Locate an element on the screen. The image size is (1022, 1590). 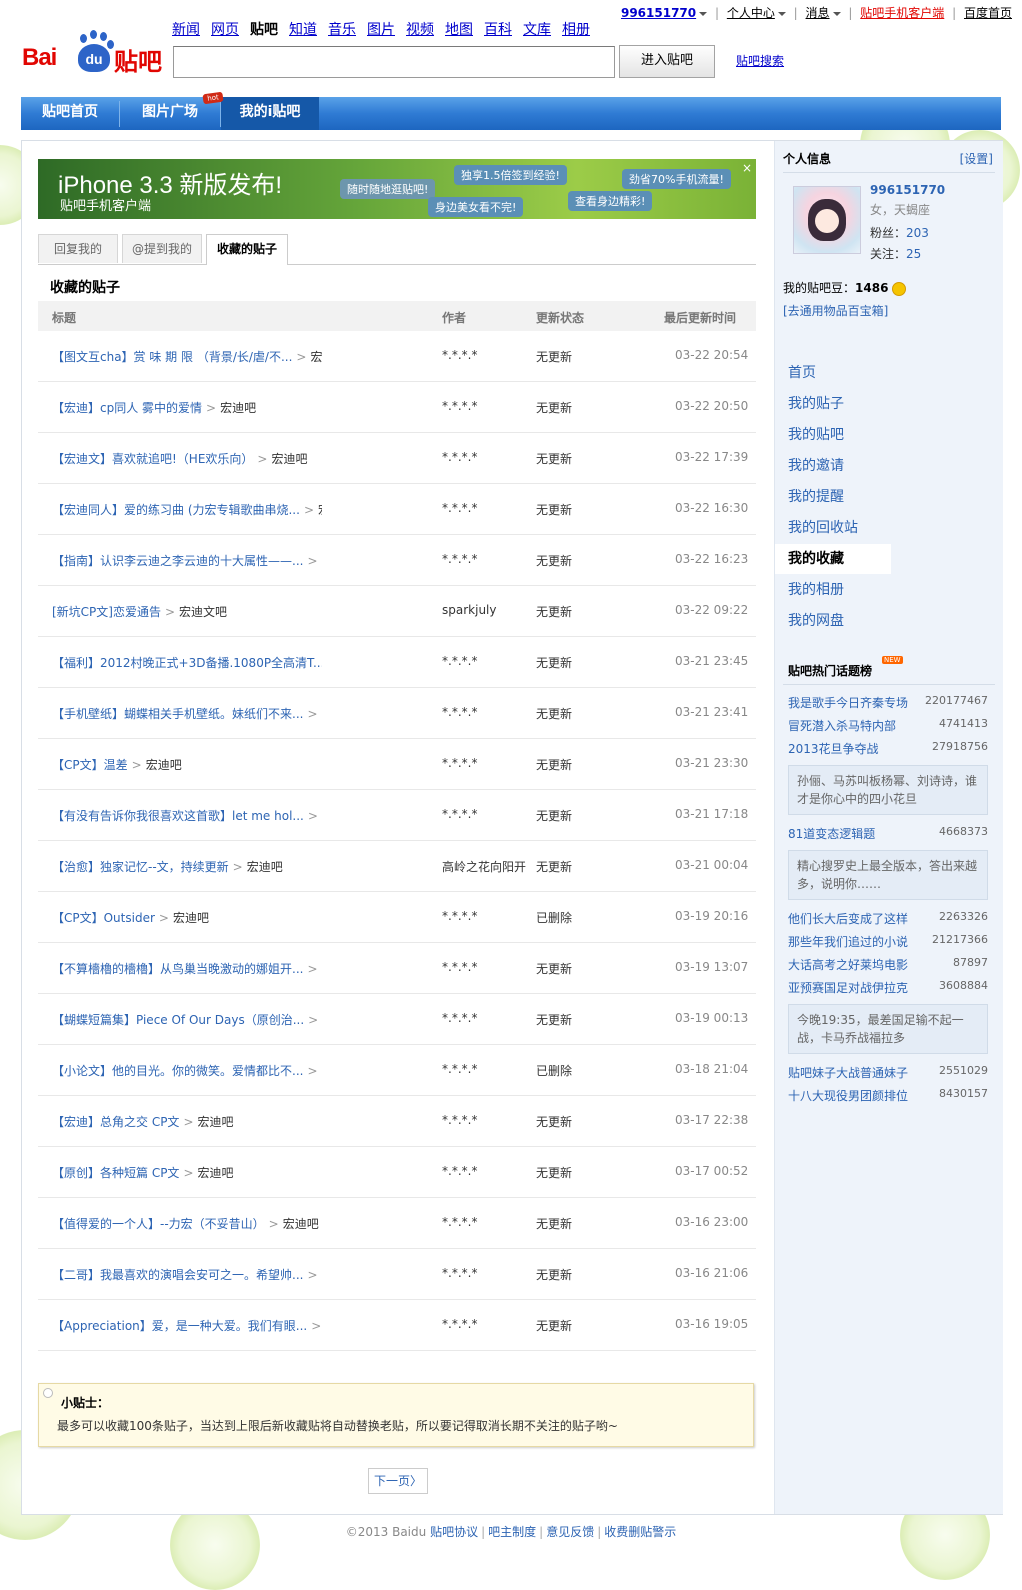
hot-topic-item: 大话高考之好莱坞电影87897 is located at coordinates (888, 966).